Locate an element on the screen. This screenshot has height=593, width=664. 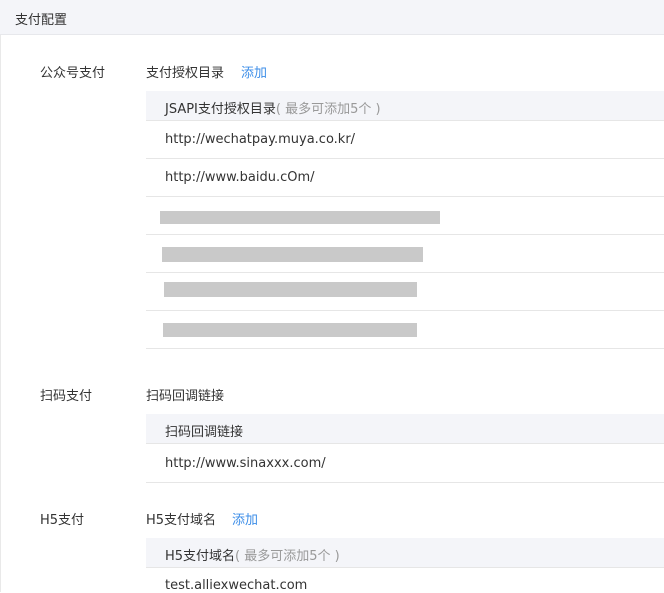
qr-callback-table-header: 扫码回调链接 is located at coordinates (405, 429).